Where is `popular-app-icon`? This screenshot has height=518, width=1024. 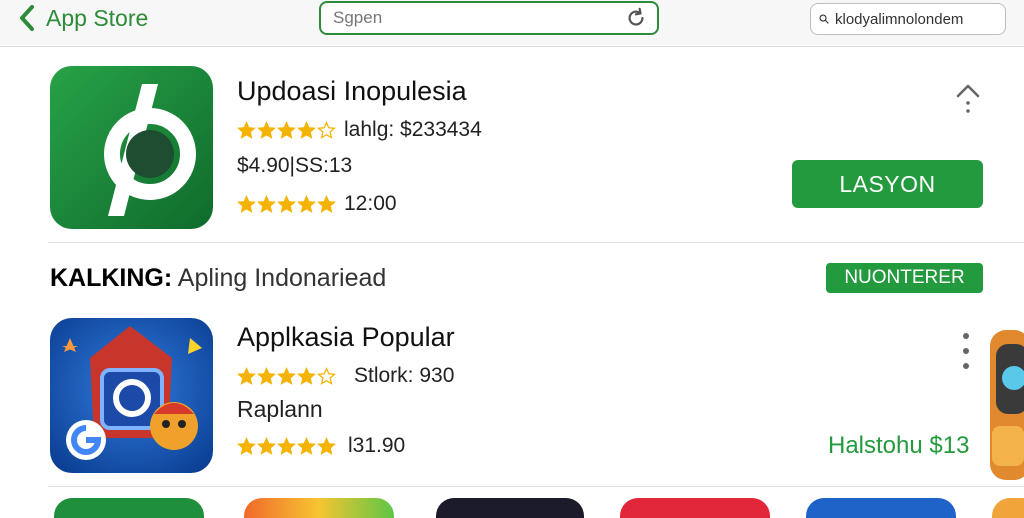 popular-app-icon is located at coordinates (131, 395).